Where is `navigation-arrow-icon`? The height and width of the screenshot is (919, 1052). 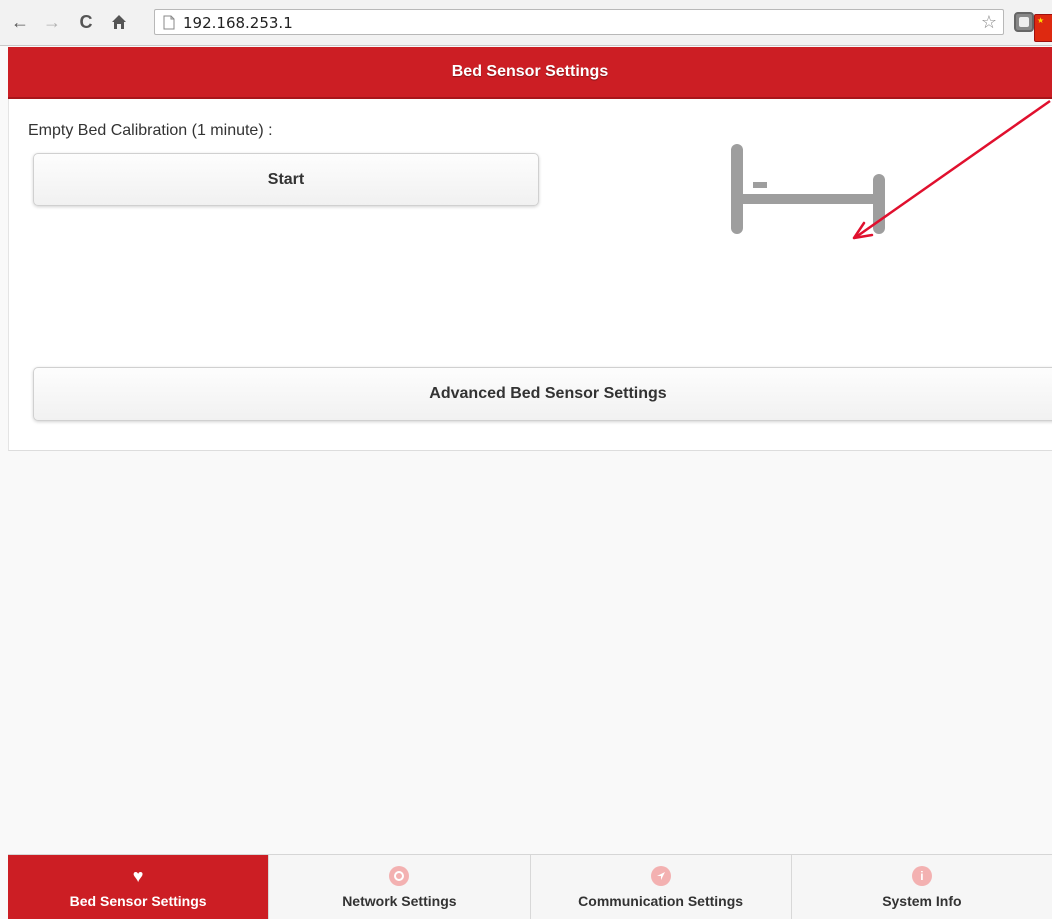
navigation-arrow-icon is located at coordinates (660, 876).